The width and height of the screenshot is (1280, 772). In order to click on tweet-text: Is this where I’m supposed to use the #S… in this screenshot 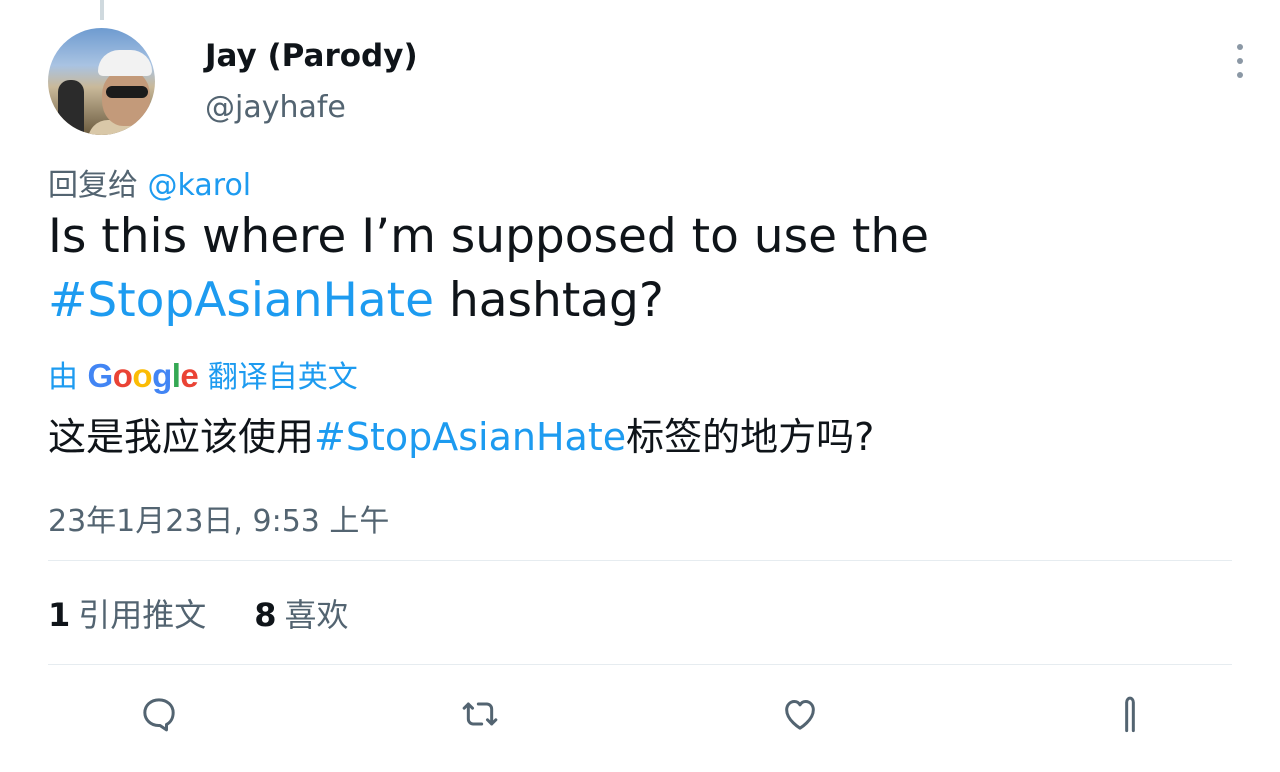, I will do `click(548, 269)`.